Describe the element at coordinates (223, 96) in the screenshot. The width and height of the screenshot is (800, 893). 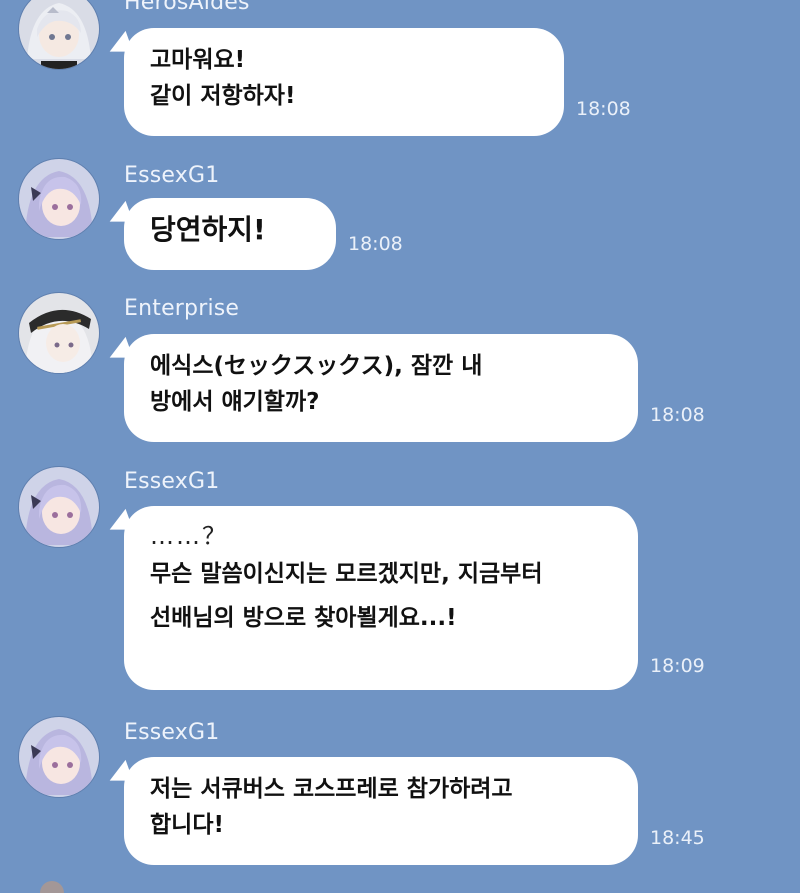
I see `message-text: 같이 저항하자!` at that location.